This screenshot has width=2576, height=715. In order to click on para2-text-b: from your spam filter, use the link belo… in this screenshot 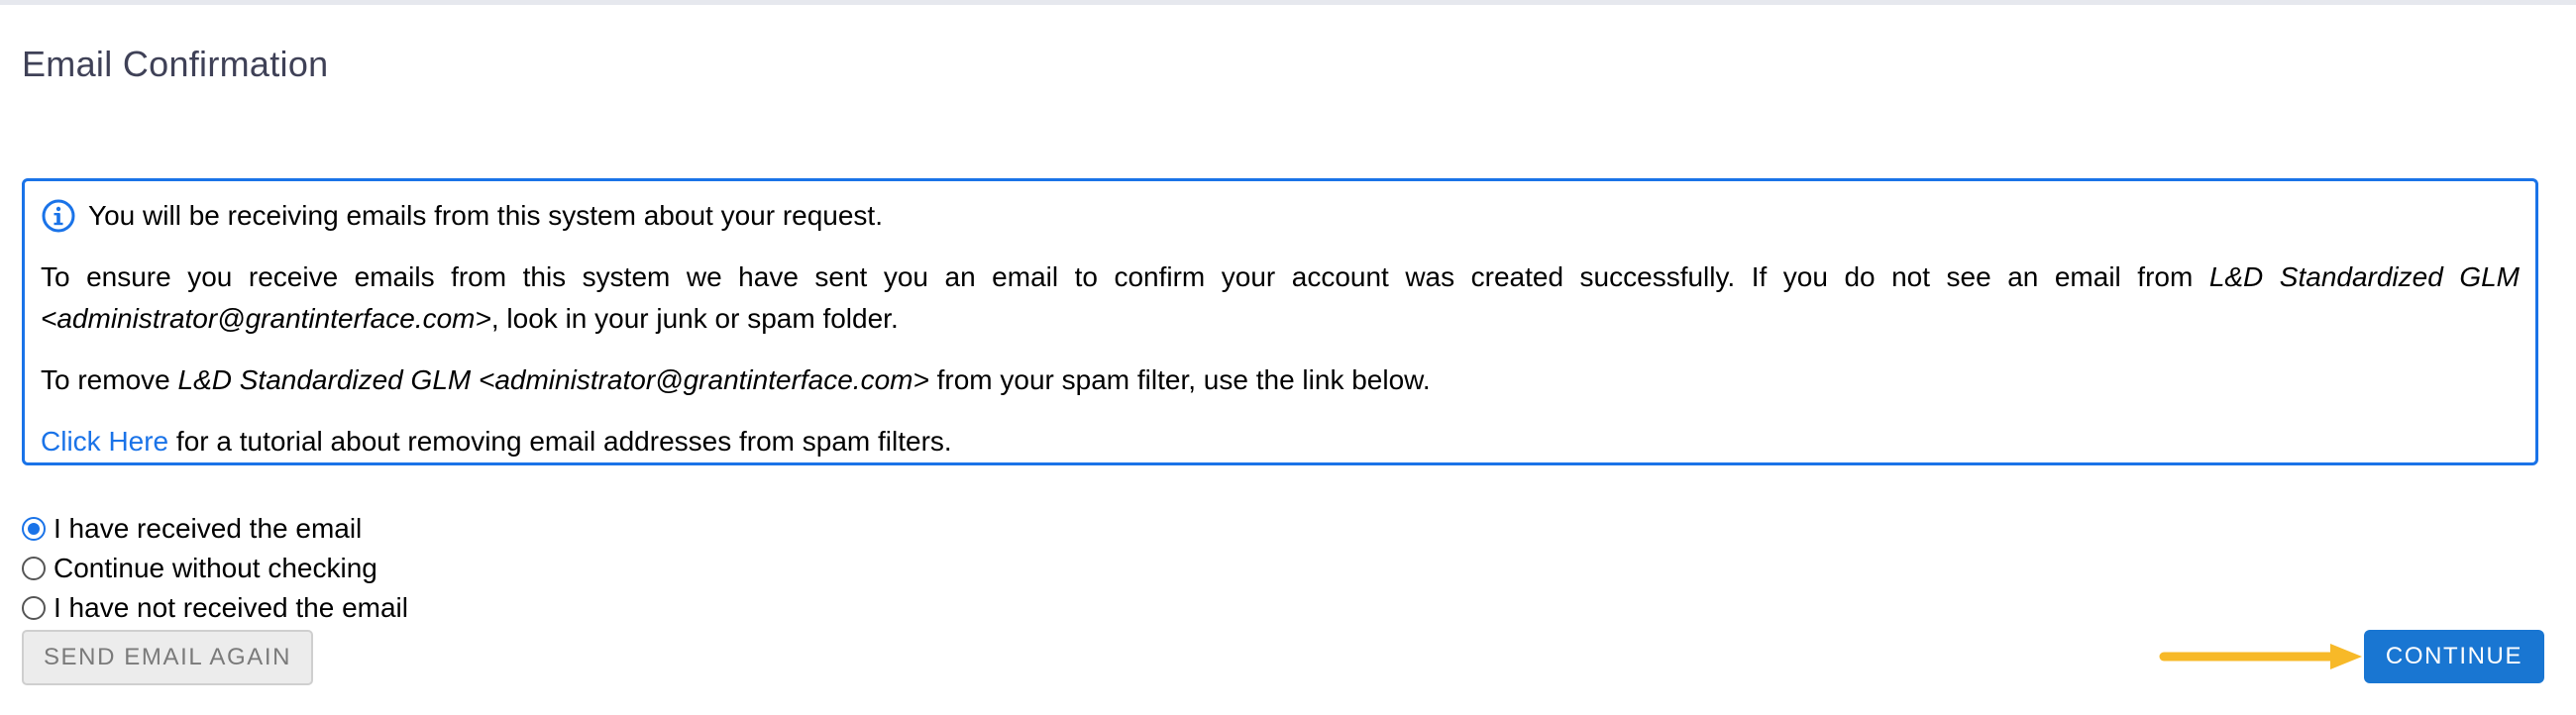, I will do `click(1179, 379)`.